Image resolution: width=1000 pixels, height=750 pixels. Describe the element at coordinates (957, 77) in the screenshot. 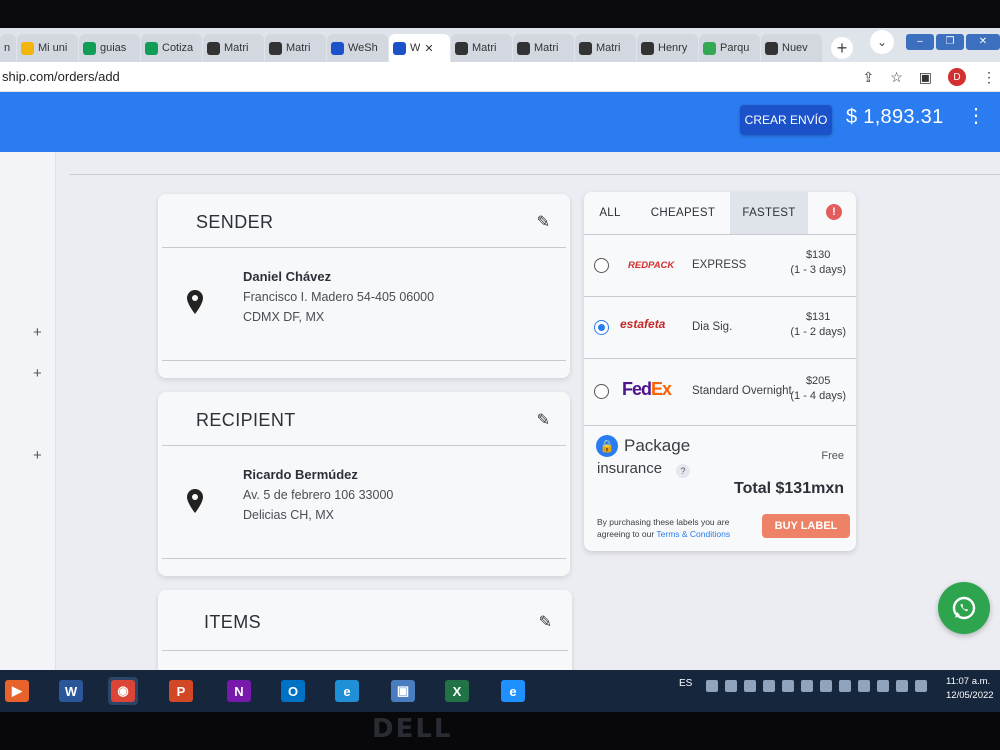

I see `profile-avatar: D` at that location.